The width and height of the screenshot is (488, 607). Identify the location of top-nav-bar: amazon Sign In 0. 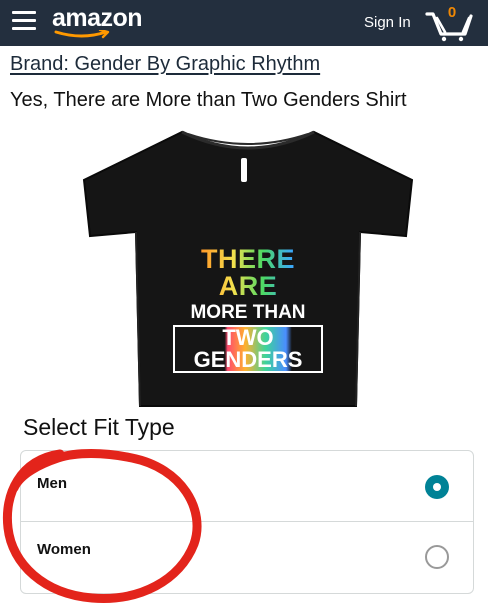
(244, 23).